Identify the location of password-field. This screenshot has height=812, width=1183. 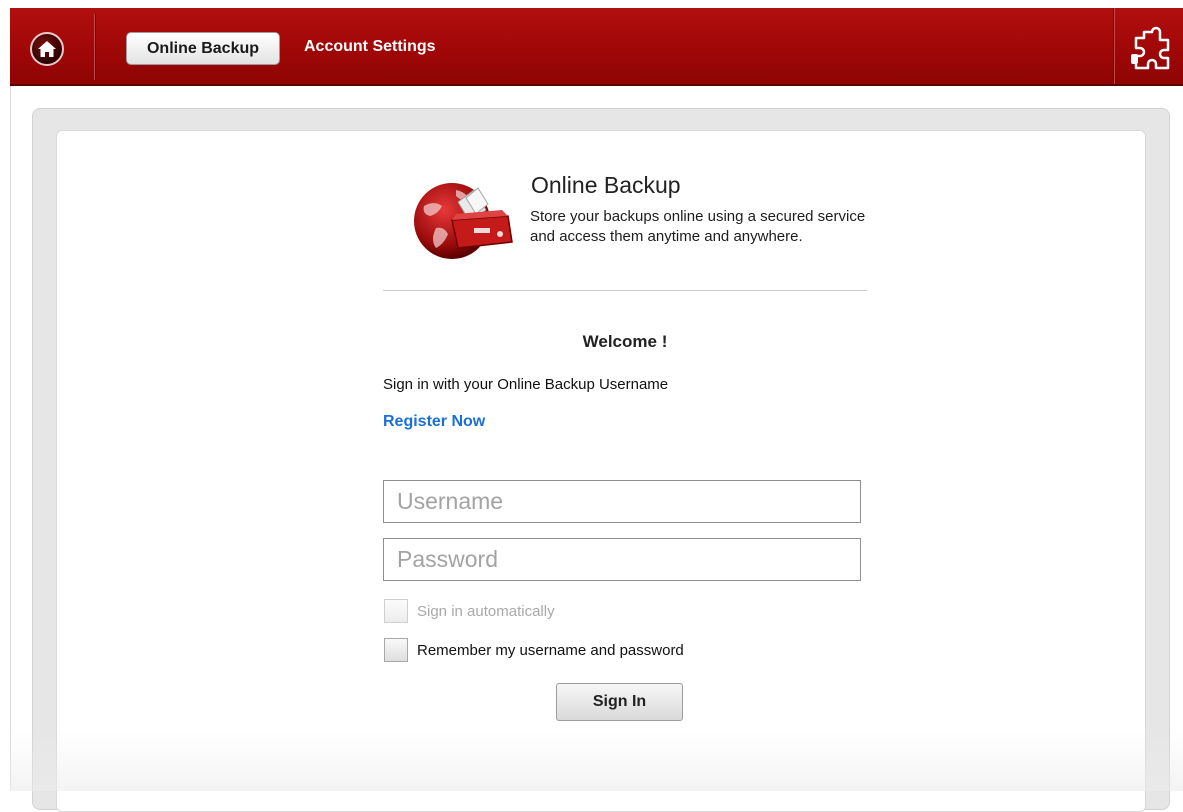
(622, 559).